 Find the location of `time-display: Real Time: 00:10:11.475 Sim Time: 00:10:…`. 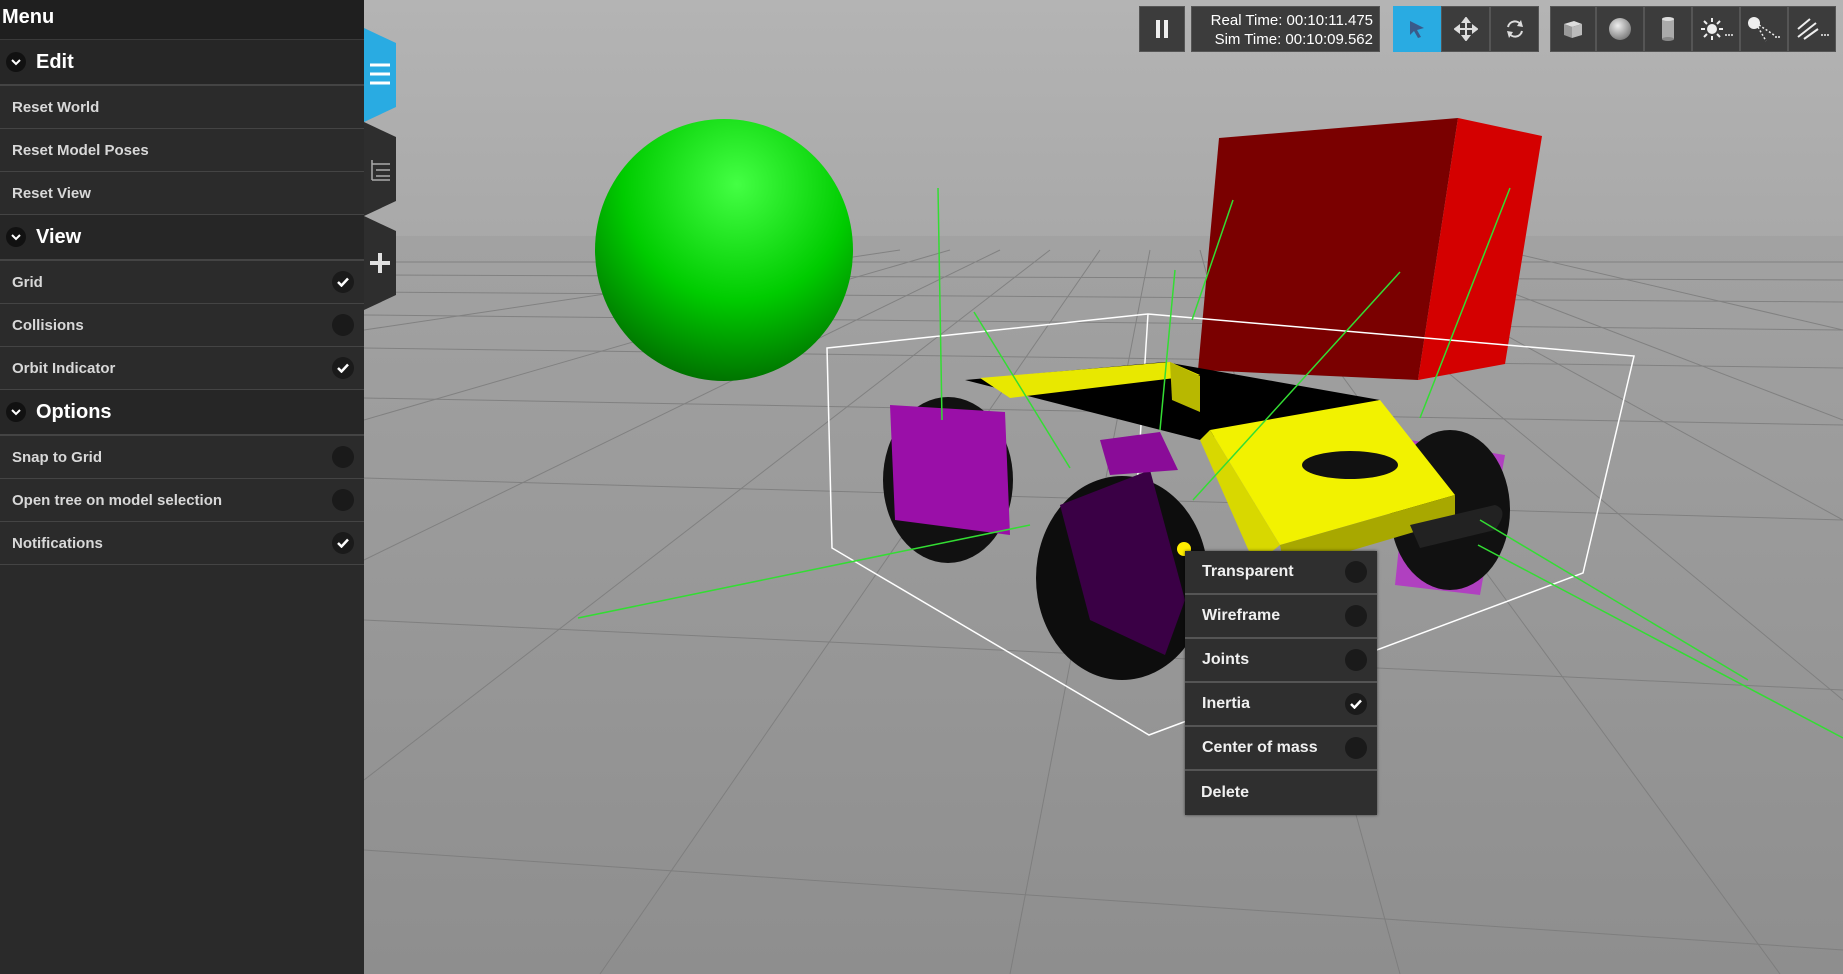

time-display: Real Time: 00:10:11.475 Sim Time: 00:10:… is located at coordinates (1285, 29).